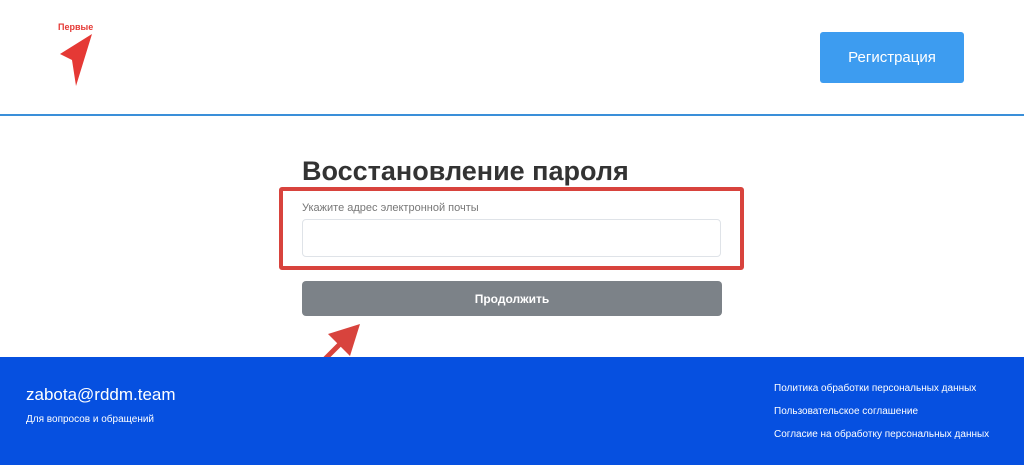 This screenshot has width=1024, height=465. What do you see at coordinates (76, 27) in the screenshot?
I see `logo-text: Первые` at bounding box center [76, 27].